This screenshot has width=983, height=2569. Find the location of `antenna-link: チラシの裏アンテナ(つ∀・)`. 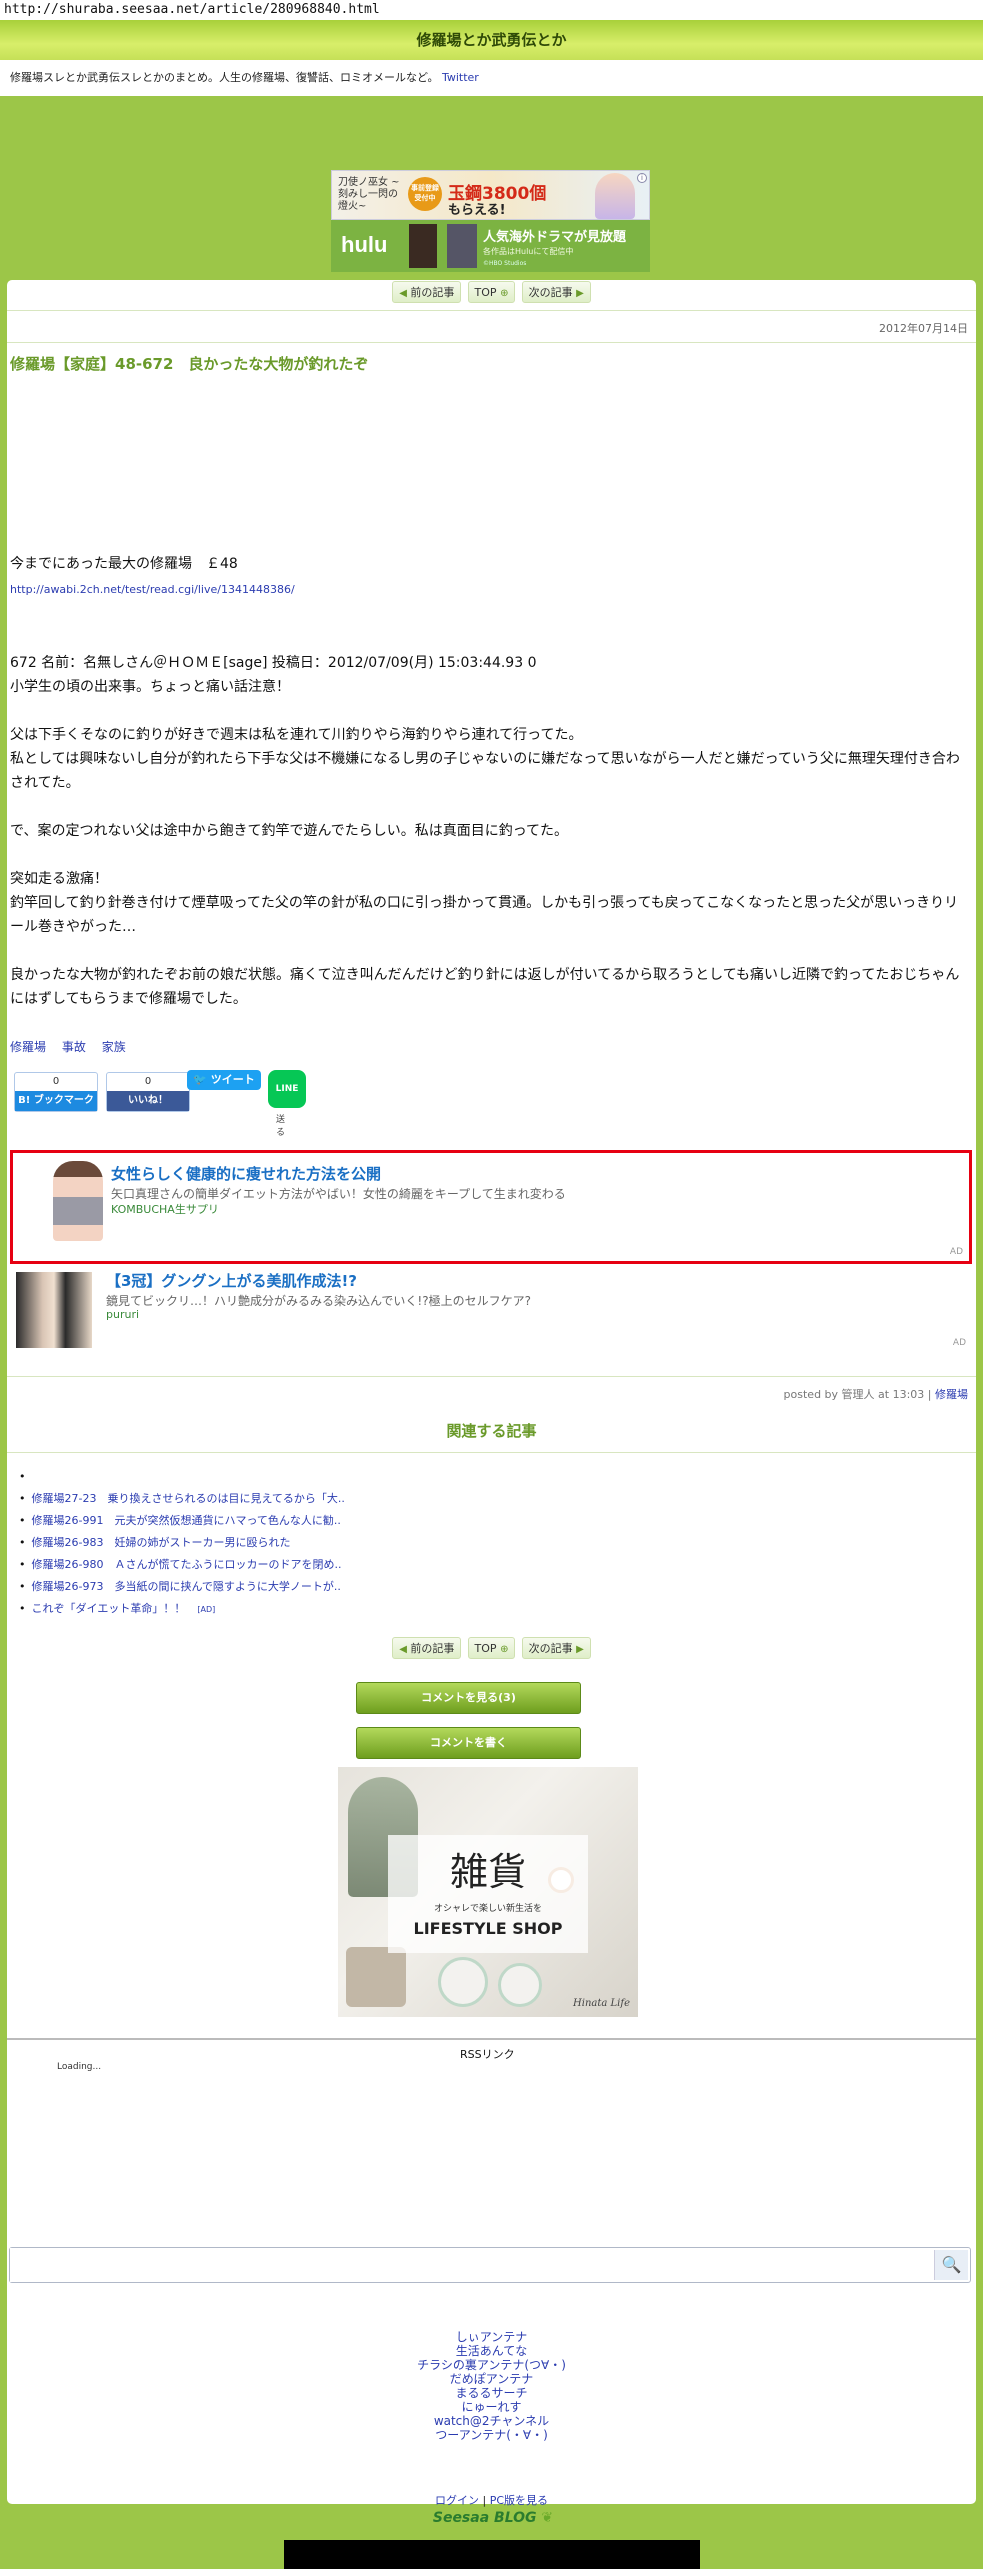

antenna-link: チラシの裏アンテナ(つ∀・) is located at coordinates (491, 2365).